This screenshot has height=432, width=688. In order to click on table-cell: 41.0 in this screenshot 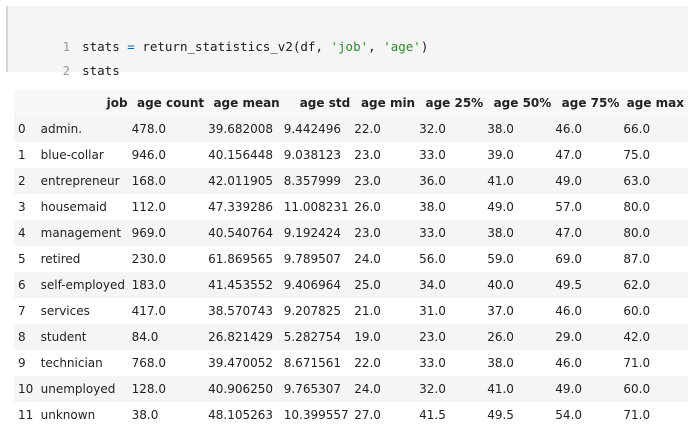, I will do `click(500, 389)`.